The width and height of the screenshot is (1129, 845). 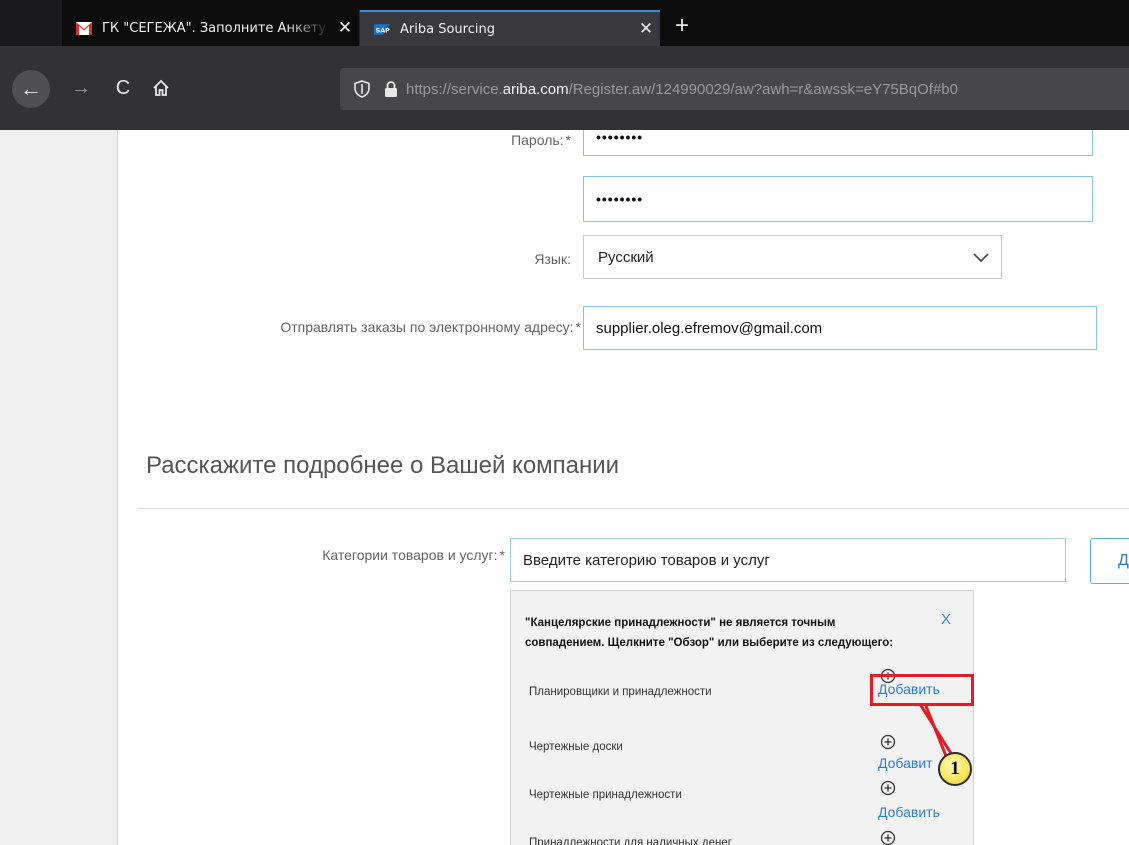 I want to click on home-icon, so click(x=161, y=87).